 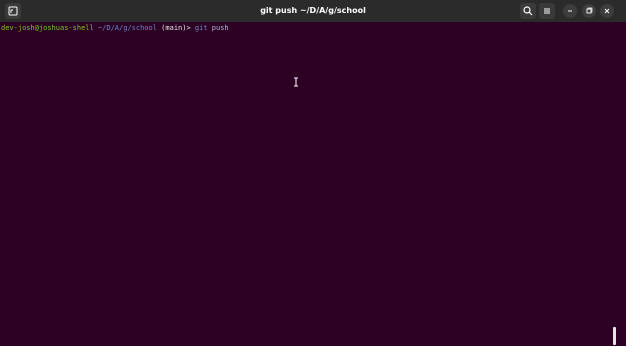 I want to click on search-button, so click(x=528, y=11).